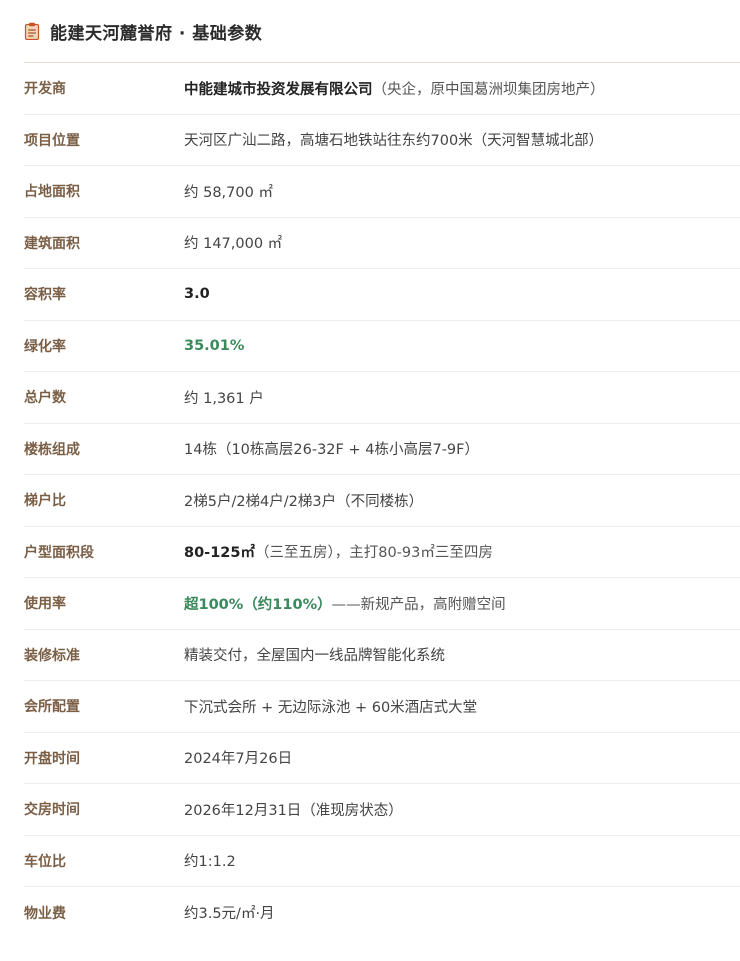  I want to click on parameter-value-text: ——新规产品，高附赠空间, so click(418, 604).